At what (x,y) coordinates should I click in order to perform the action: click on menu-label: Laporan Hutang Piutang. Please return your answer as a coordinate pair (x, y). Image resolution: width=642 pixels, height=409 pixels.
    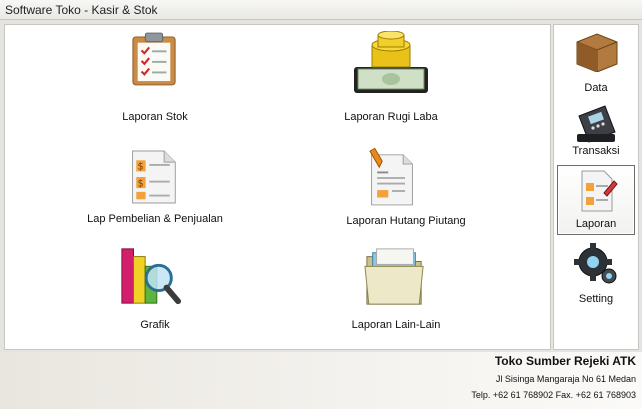
    Looking at the image, I should click on (406, 221).